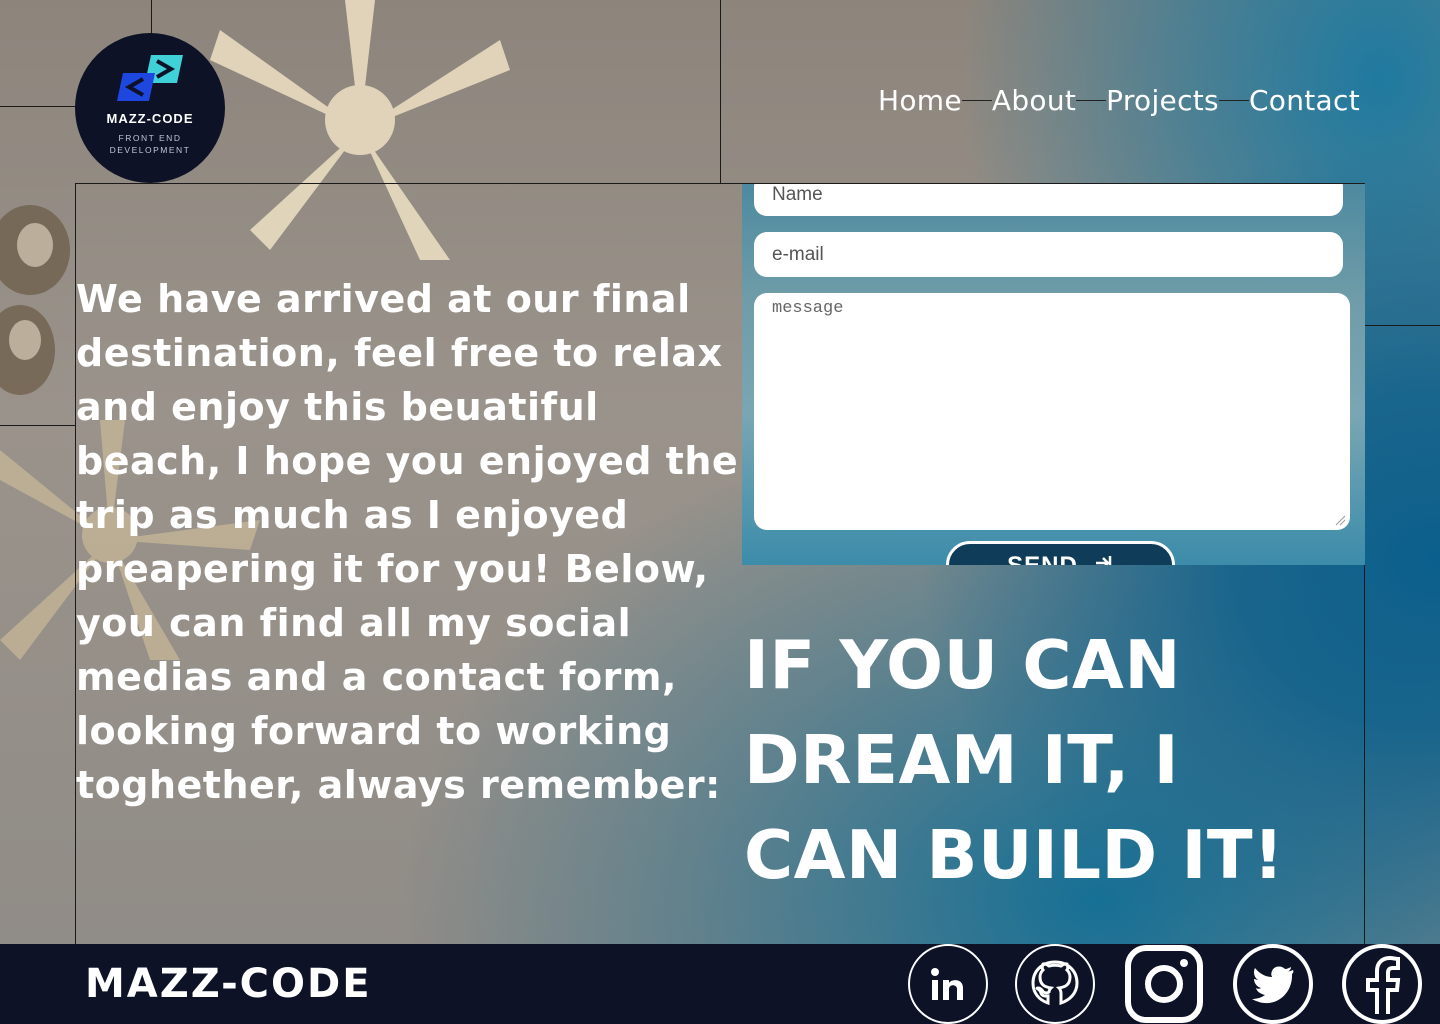  I want to click on motto-quote: IF YOU CAN DREAM IT, I CAN BUILD IT!, so click(1014, 760).